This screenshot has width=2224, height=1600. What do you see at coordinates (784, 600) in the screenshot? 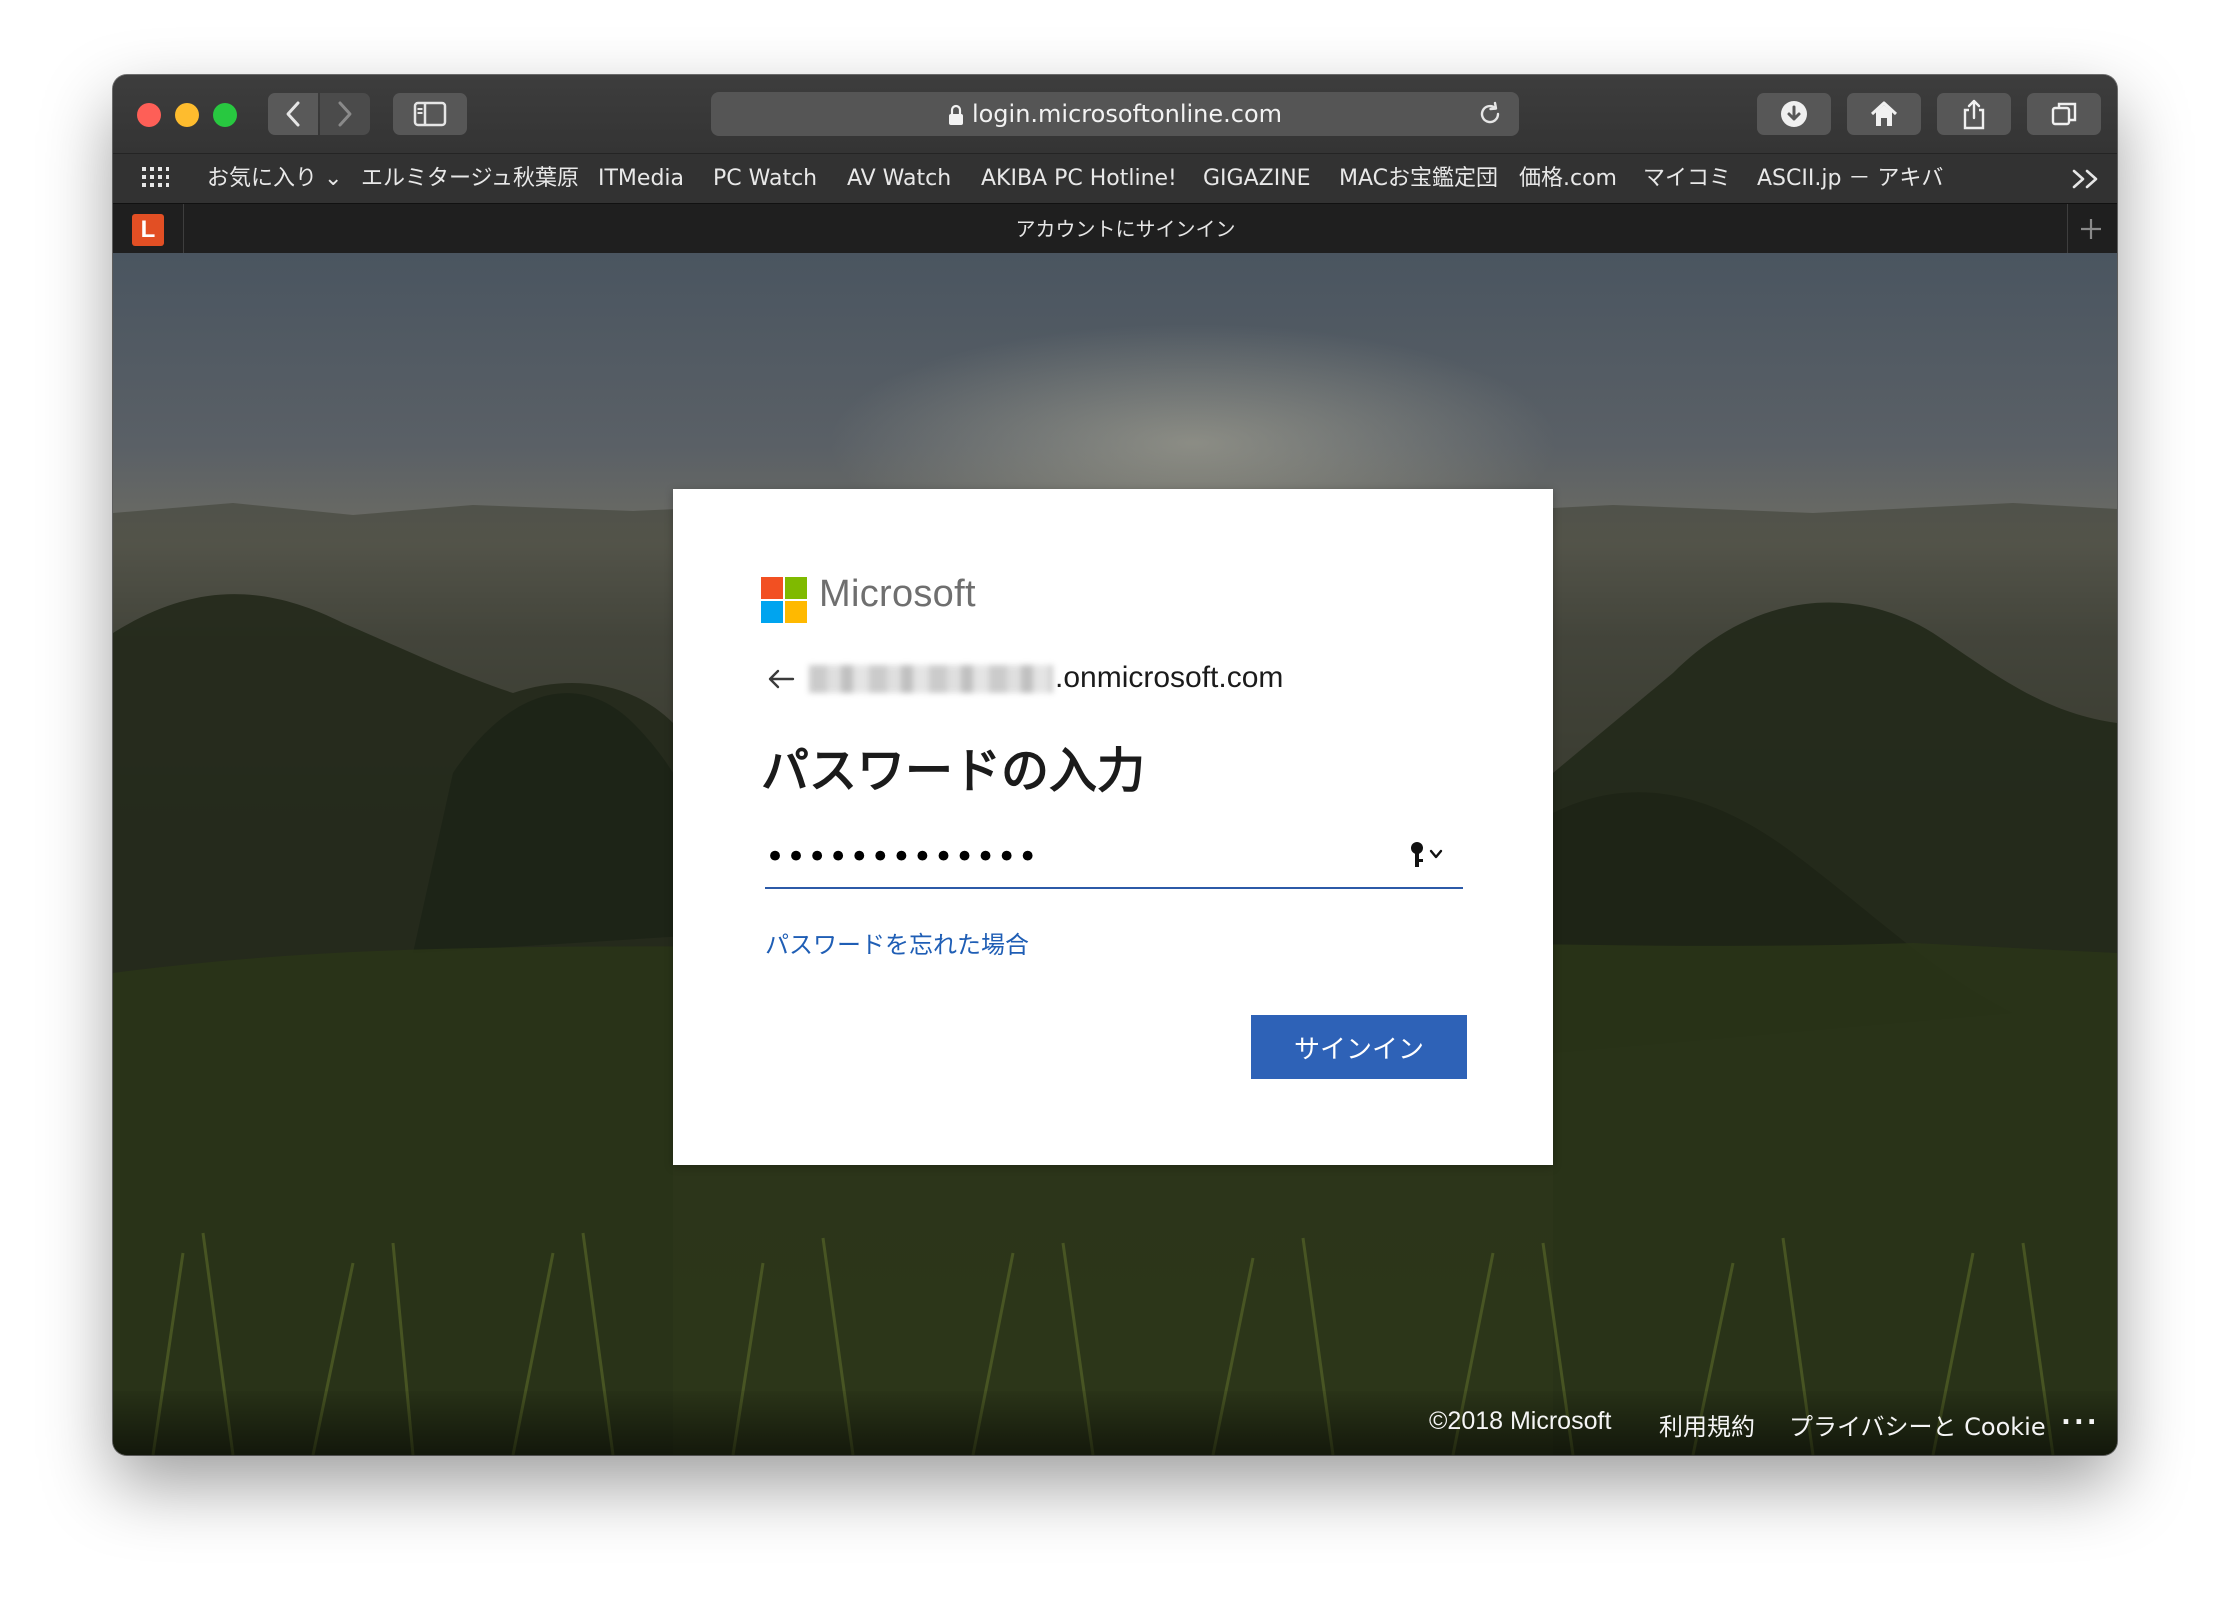
I see `microsoft-logo-icon` at bounding box center [784, 600].